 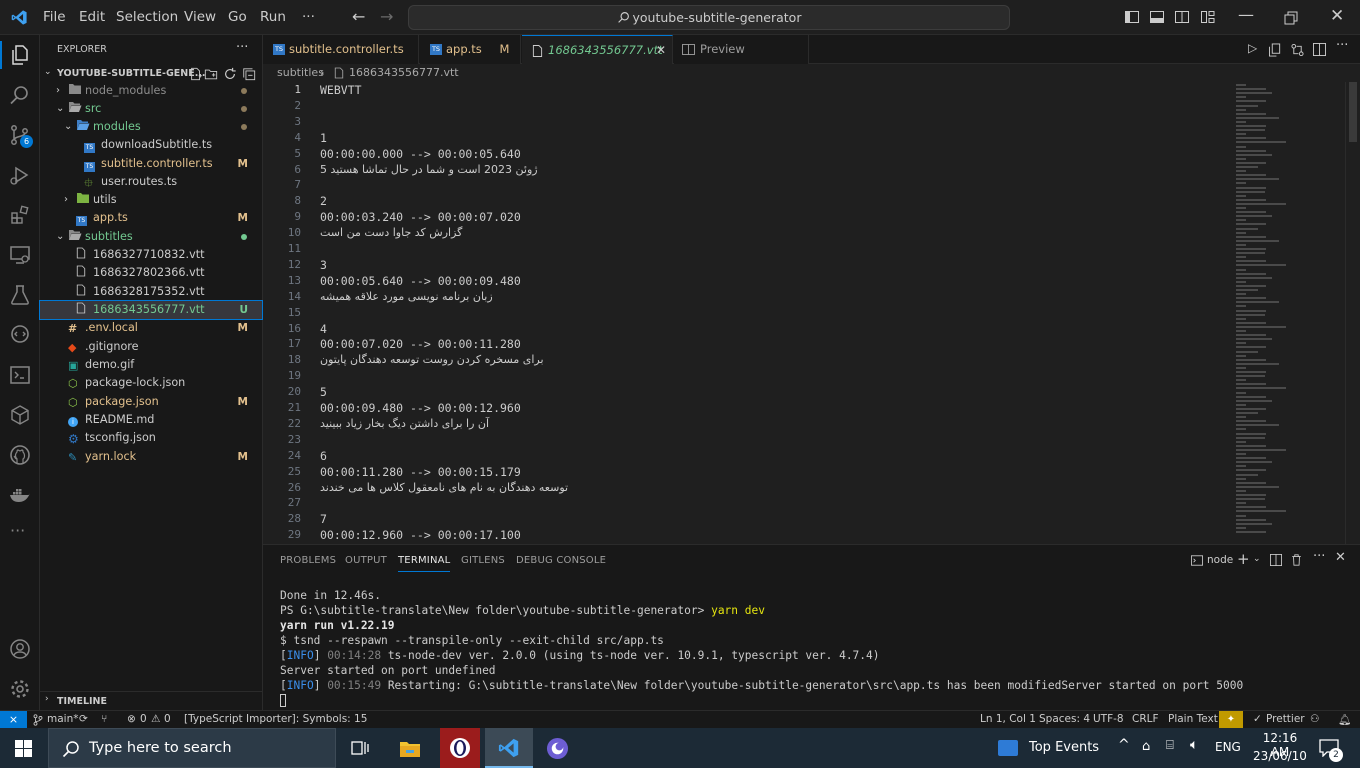 I want to click on breadcrumb-file: 1686343556777.vtt, so click(x=404, y=73).